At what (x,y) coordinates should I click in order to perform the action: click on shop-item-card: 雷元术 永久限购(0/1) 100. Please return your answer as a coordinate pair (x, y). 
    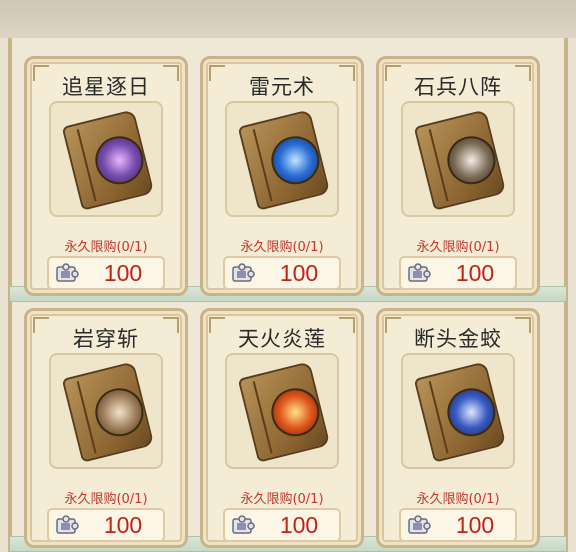
    Looking at the image, I should click on (282, 176).